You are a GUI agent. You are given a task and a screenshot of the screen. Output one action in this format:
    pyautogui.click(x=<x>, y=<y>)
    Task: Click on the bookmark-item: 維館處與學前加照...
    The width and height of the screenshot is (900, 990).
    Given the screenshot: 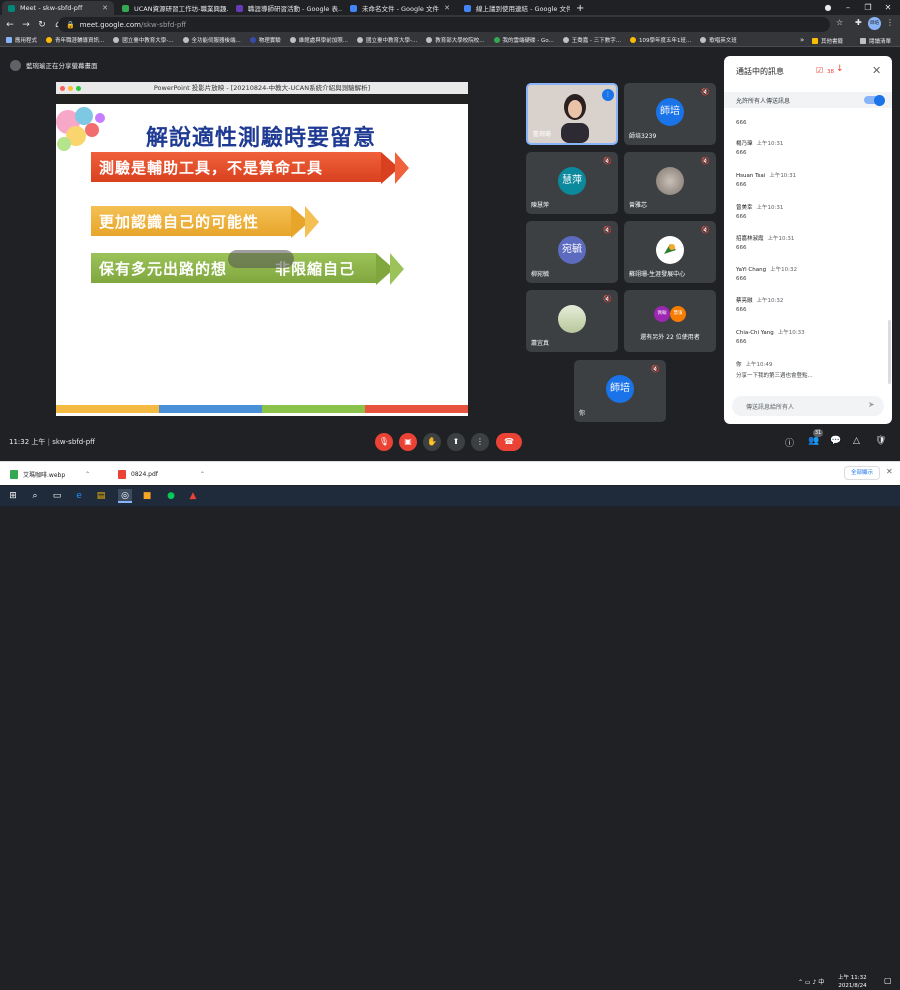 What is the action you would take?
    pyautogui.click(x=318, y=40)
    